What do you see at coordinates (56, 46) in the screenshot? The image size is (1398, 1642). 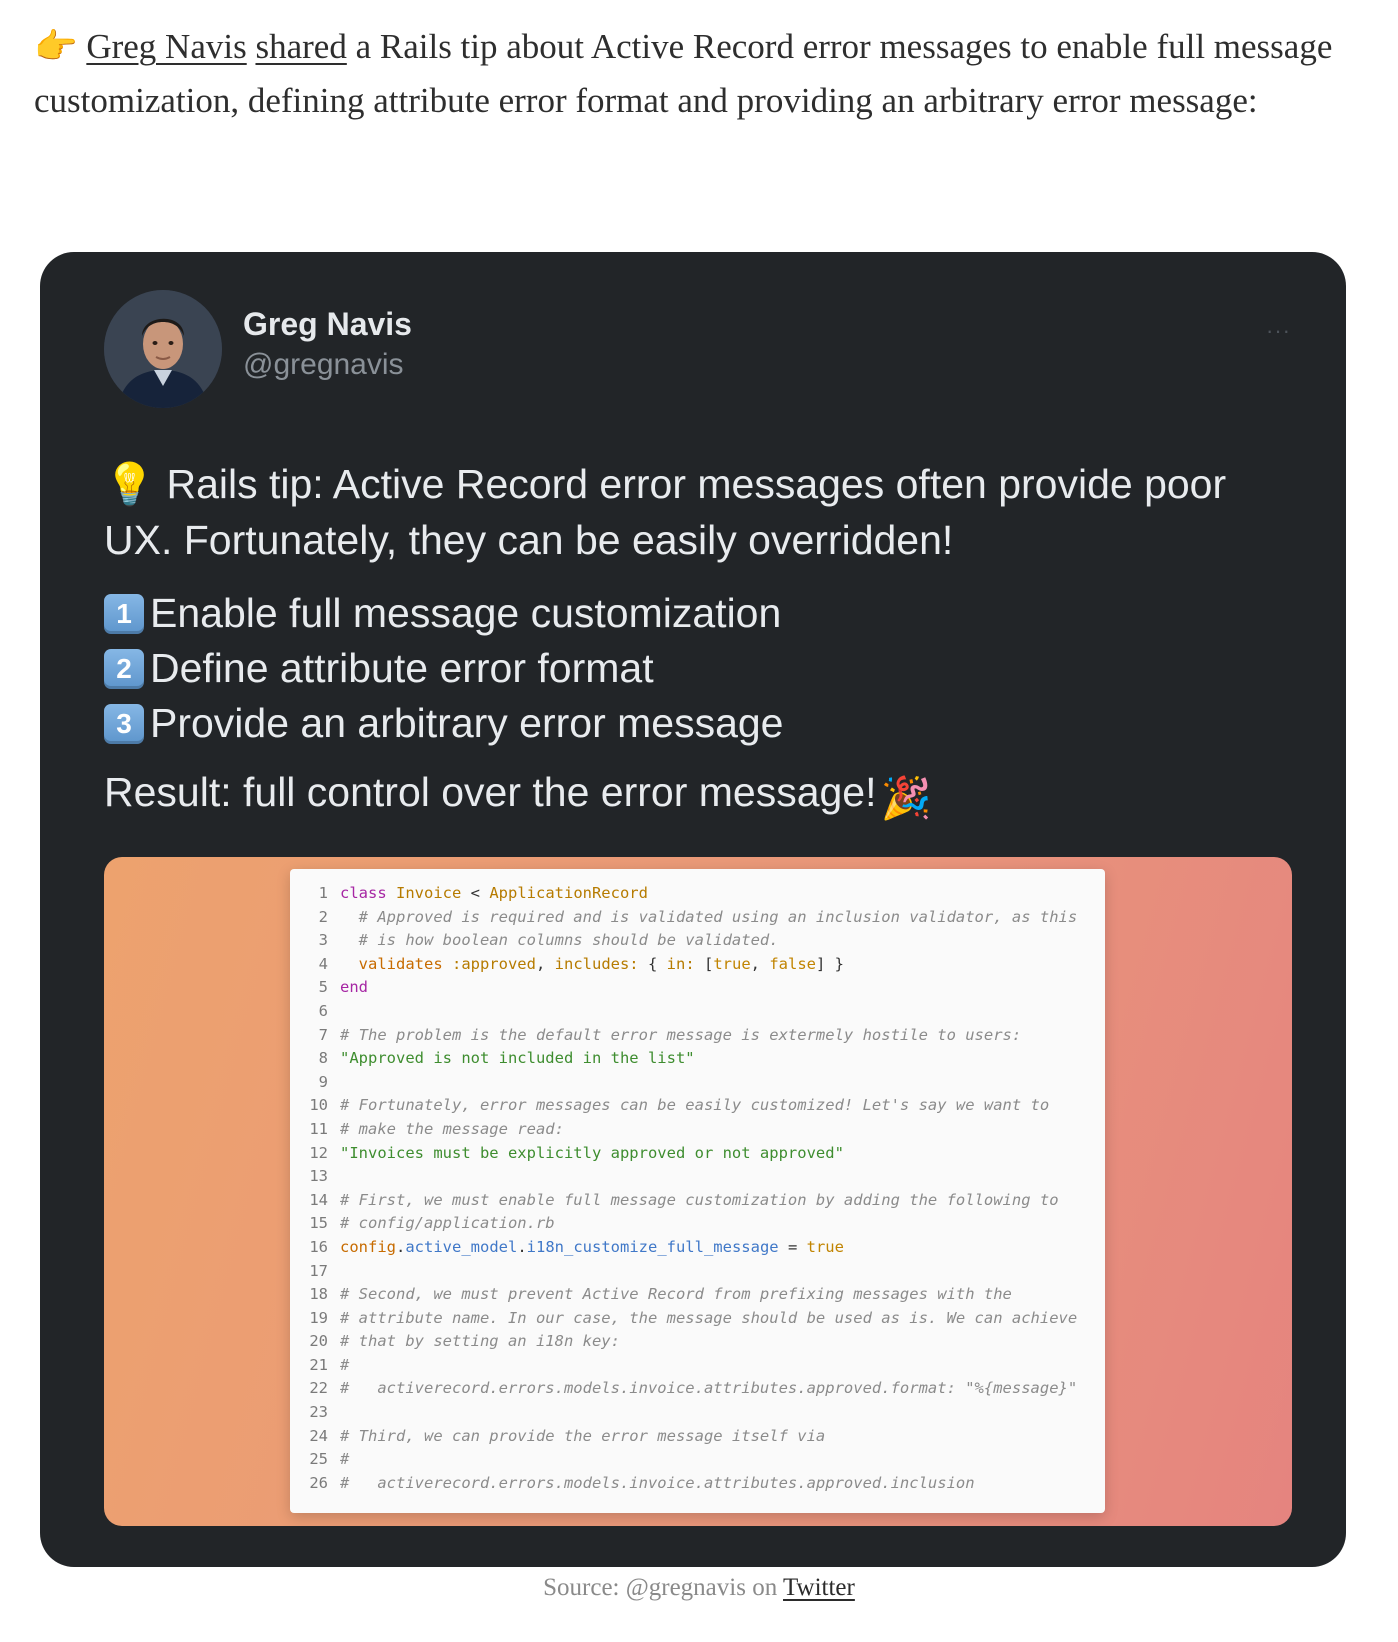 I see `pointing-hand-icon: 👉` at bounding box center [56, 46].